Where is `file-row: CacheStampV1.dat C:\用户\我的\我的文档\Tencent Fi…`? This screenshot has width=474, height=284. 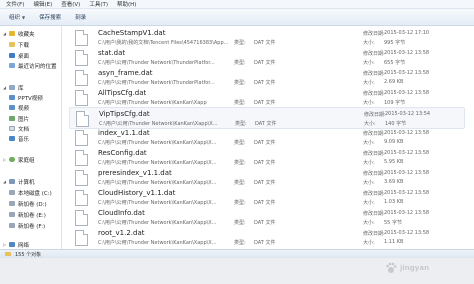
file-row: CacheStampV1.dat C:\用户\我的\我的文档\Tencent Fi… is located at coordinates (267, 38).